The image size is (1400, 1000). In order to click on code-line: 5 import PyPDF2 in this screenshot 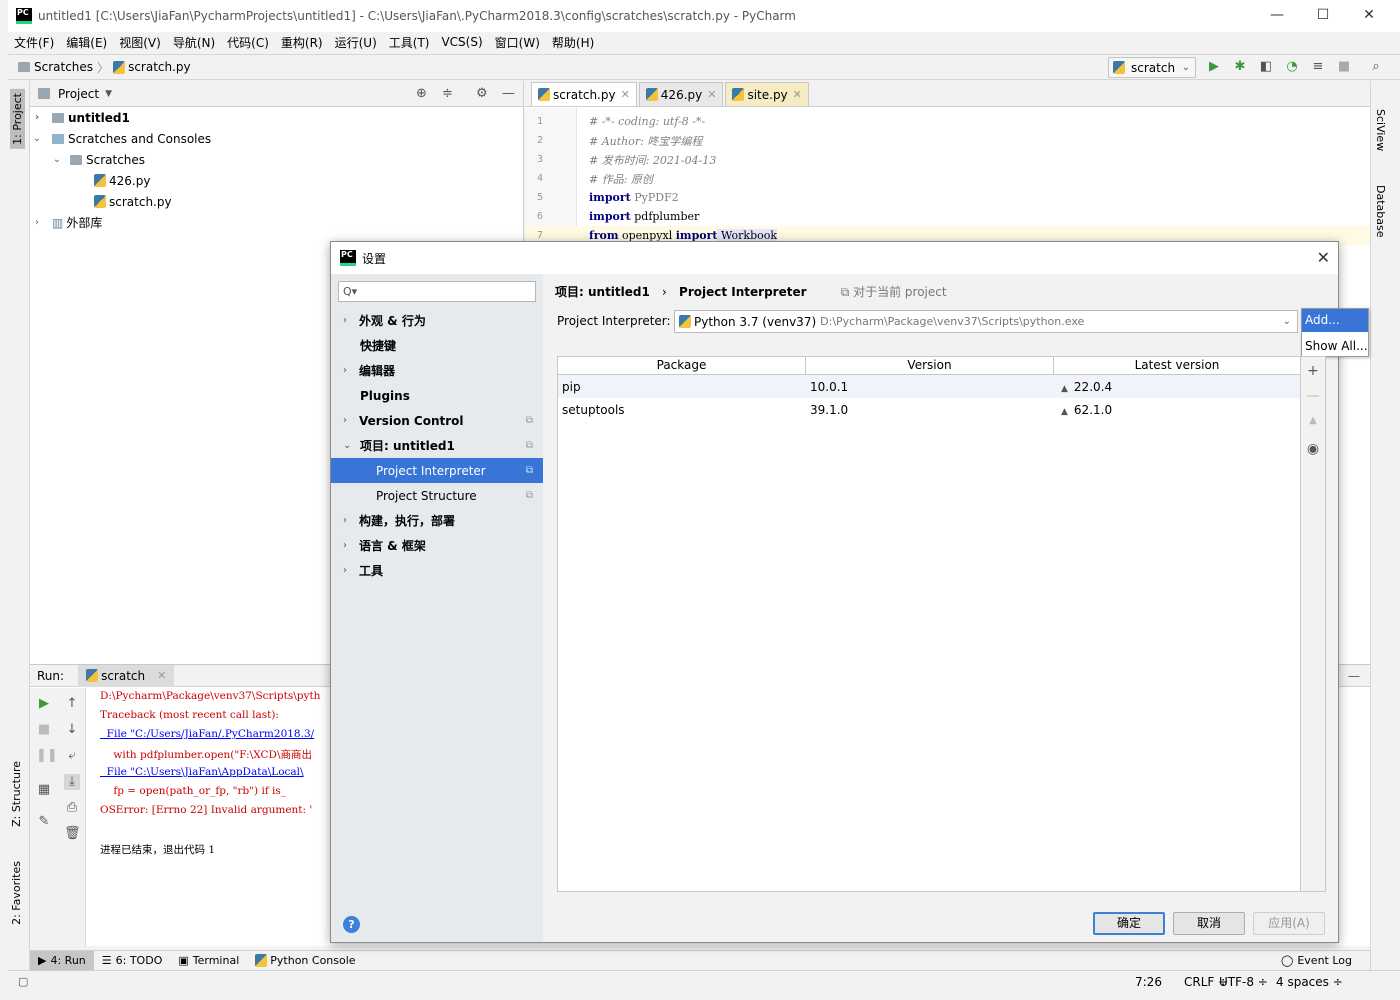, I will do `click(947, 197)`.